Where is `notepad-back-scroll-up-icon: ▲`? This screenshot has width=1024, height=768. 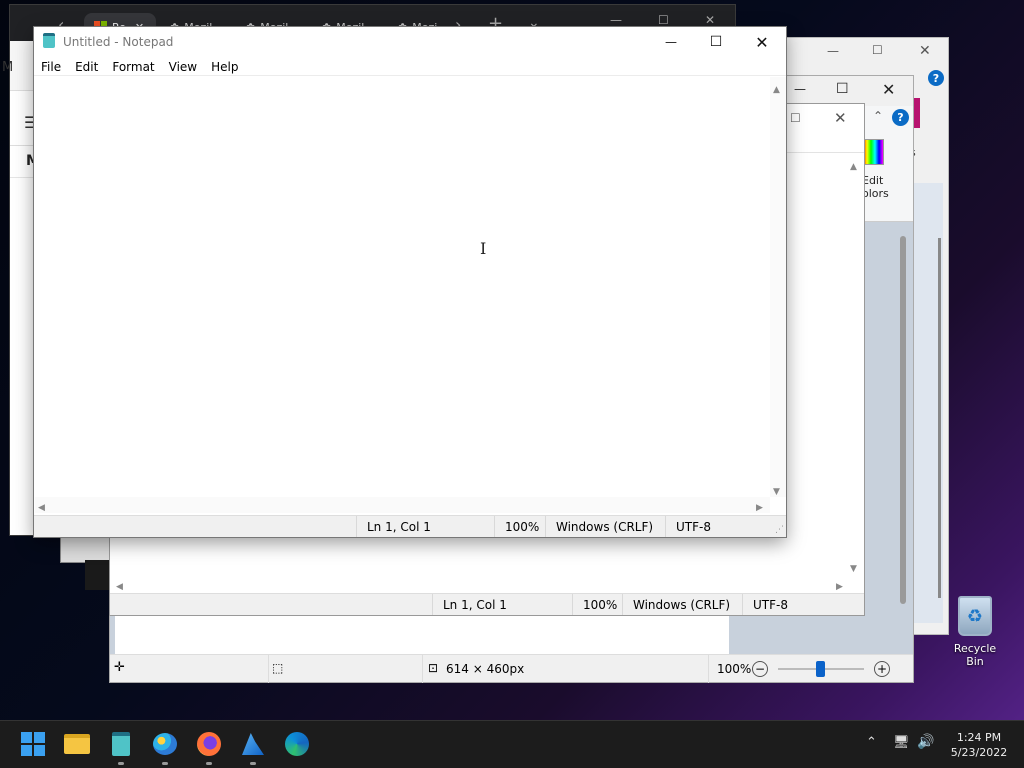
notepad-back-scroll-up-icon: ▲ is located at coordinates (853, 165).